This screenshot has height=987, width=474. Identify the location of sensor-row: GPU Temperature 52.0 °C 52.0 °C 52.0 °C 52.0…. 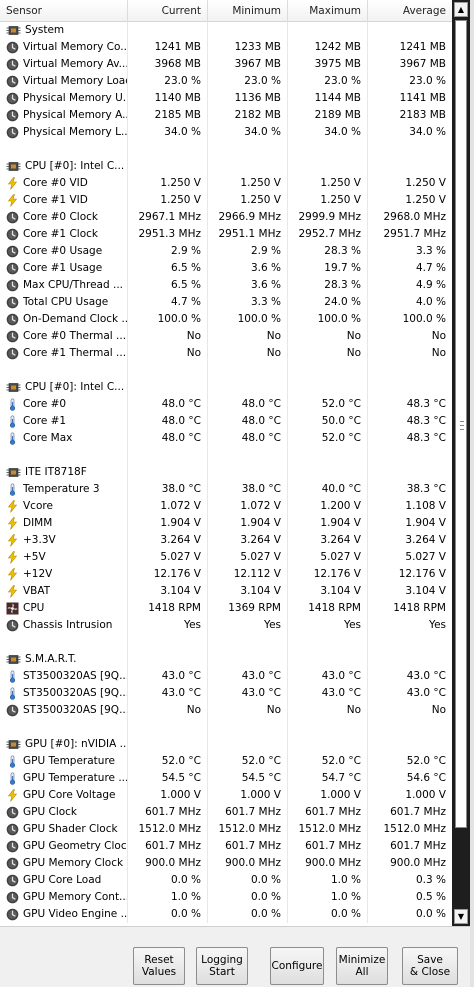
(226, 761).